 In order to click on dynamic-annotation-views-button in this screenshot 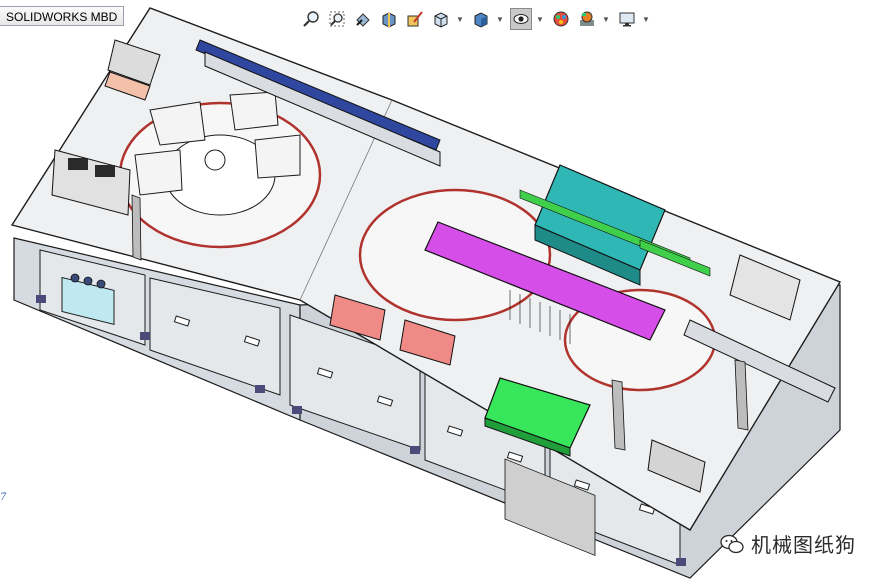, I will do `click(415, 19)`.